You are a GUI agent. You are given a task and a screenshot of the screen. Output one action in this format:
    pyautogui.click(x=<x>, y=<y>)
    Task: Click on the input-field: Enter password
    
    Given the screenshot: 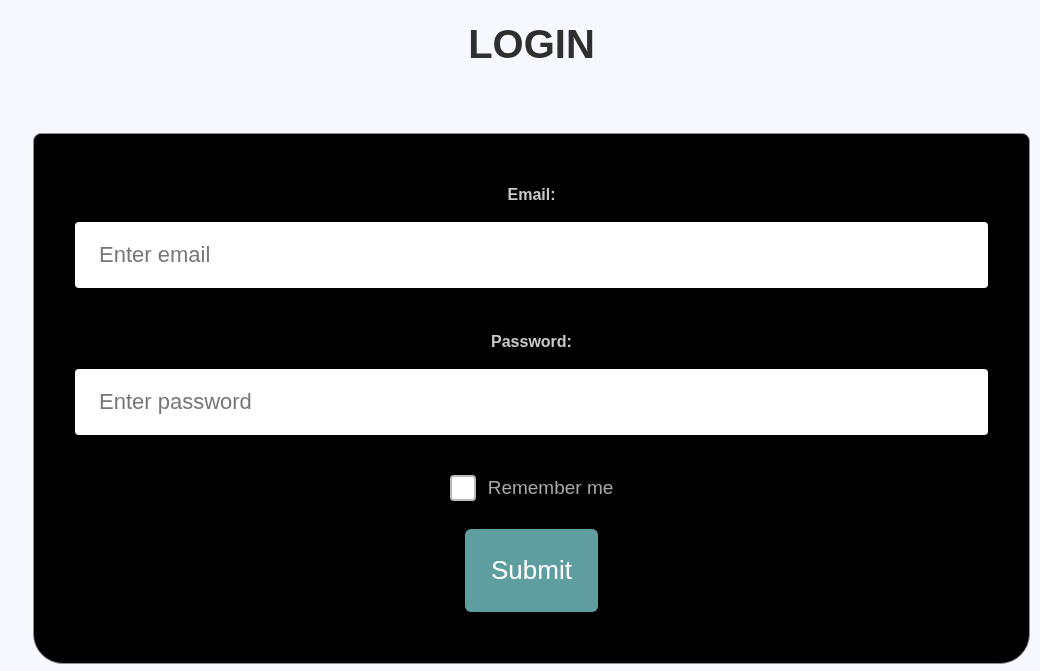 What is the action you would take?
    pyautogui.click(x=531, y=402)
    